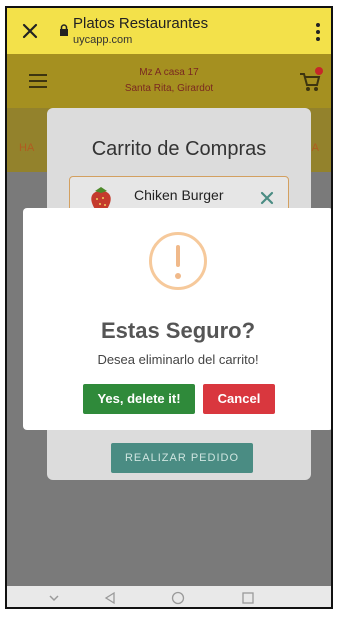 This screenshot has width=342, height=617. What do you see at coordinates (315, 148) in the screenshot?
I see `tab-right: A` at bounding box center [315, 148].